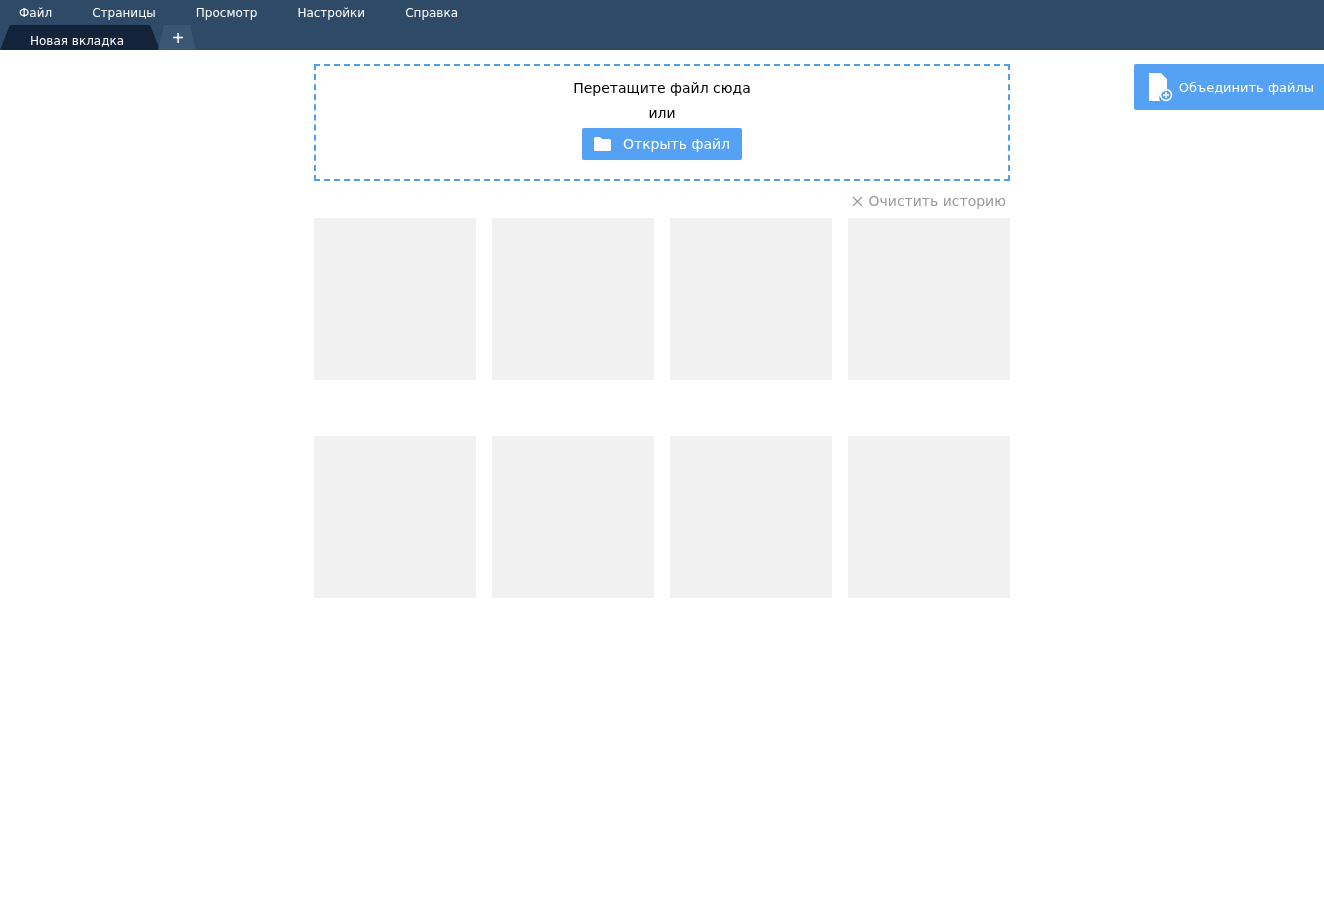 This screenshot has height=907, width=1324. I want to click on or-label: или, so click(662, 113).